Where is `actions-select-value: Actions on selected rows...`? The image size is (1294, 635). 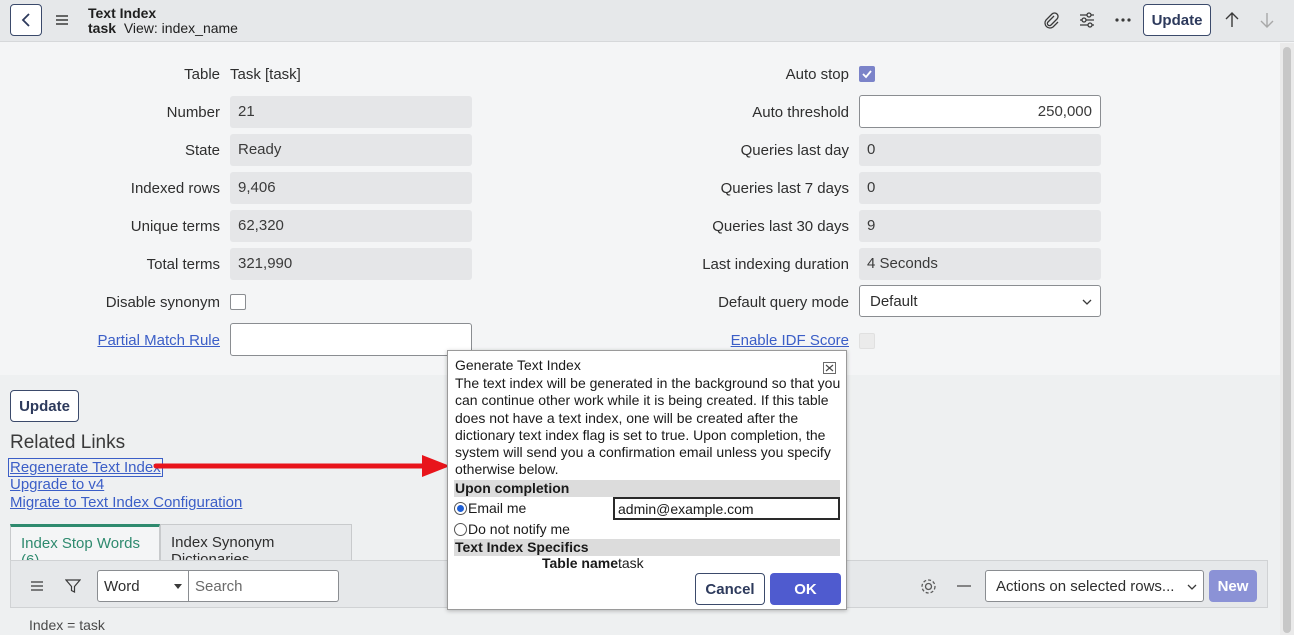 actions-select-value: Actions on selected rows... is located at coordinates (1085, 586).